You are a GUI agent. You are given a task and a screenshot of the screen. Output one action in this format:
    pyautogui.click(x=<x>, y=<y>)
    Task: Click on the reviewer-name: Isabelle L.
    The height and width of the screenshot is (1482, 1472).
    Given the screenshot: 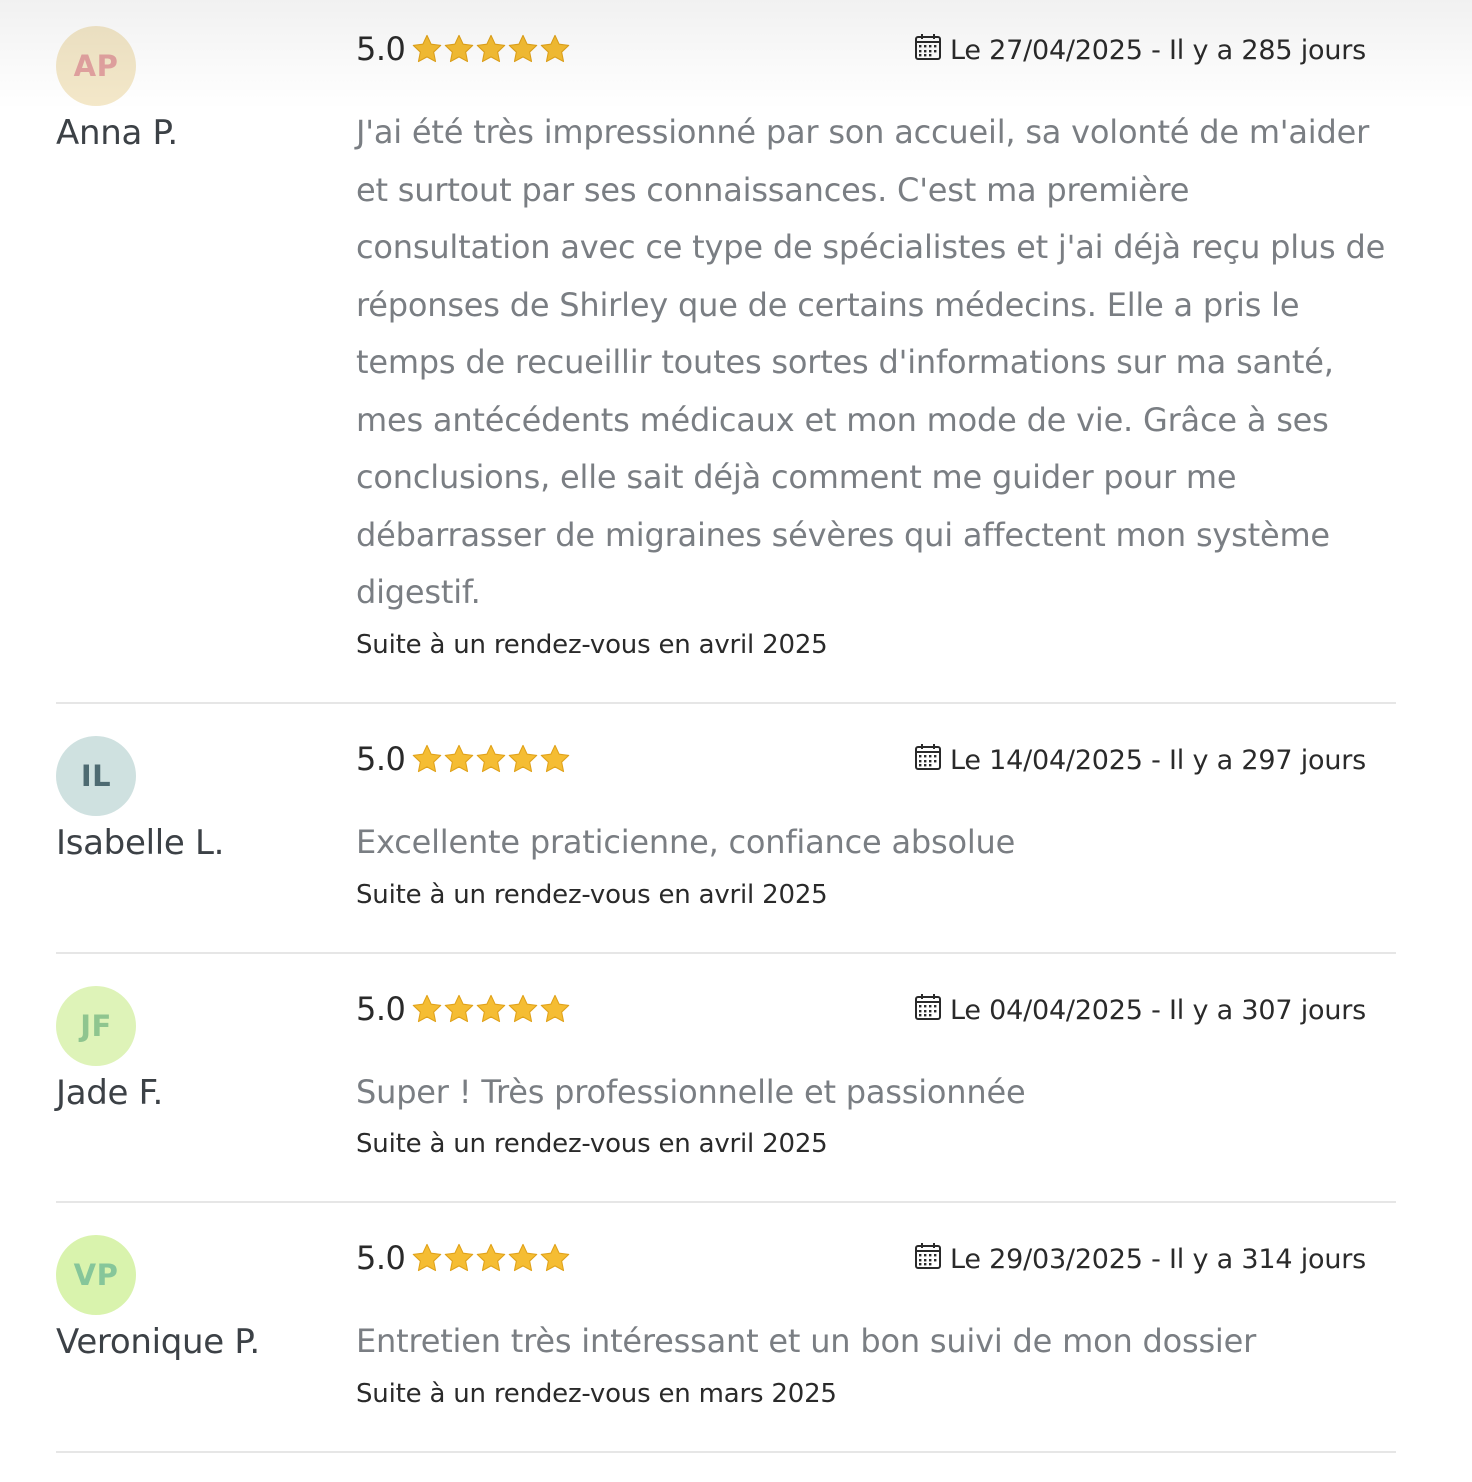 What is the action you would take?
    pyautogui.click(x=140, y=843)
    